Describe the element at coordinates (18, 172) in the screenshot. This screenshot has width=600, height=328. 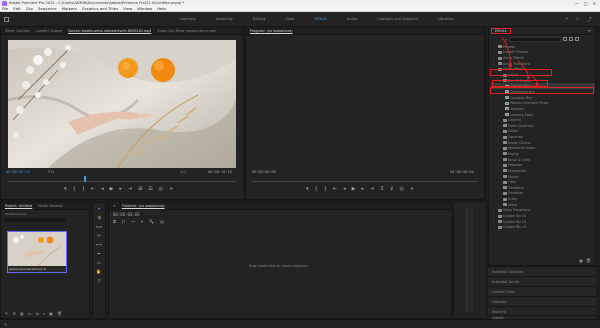
I see `source-timecode-current: 00:00:03:18` at that location.